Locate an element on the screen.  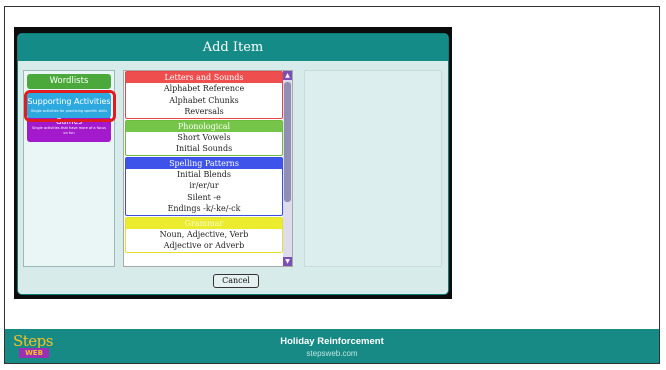
wordlists-button: Wordlists is located at coordinates (69, 81).